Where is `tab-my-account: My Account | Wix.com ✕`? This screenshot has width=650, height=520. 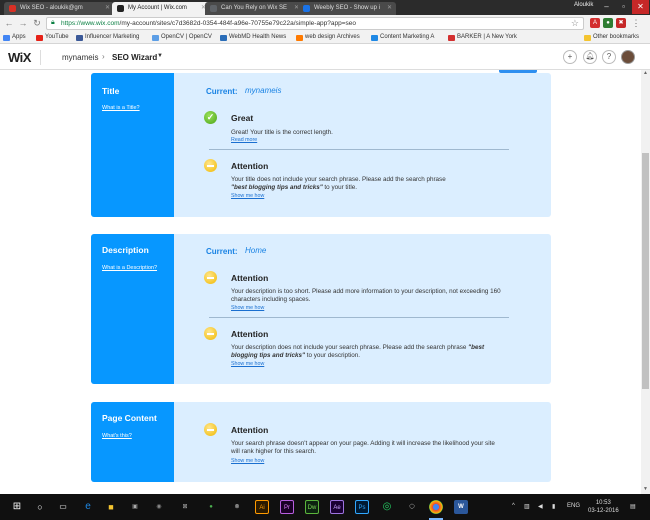 tab-my-account: My Account | Wix.com ✕ is located at coordinates (161, 8).